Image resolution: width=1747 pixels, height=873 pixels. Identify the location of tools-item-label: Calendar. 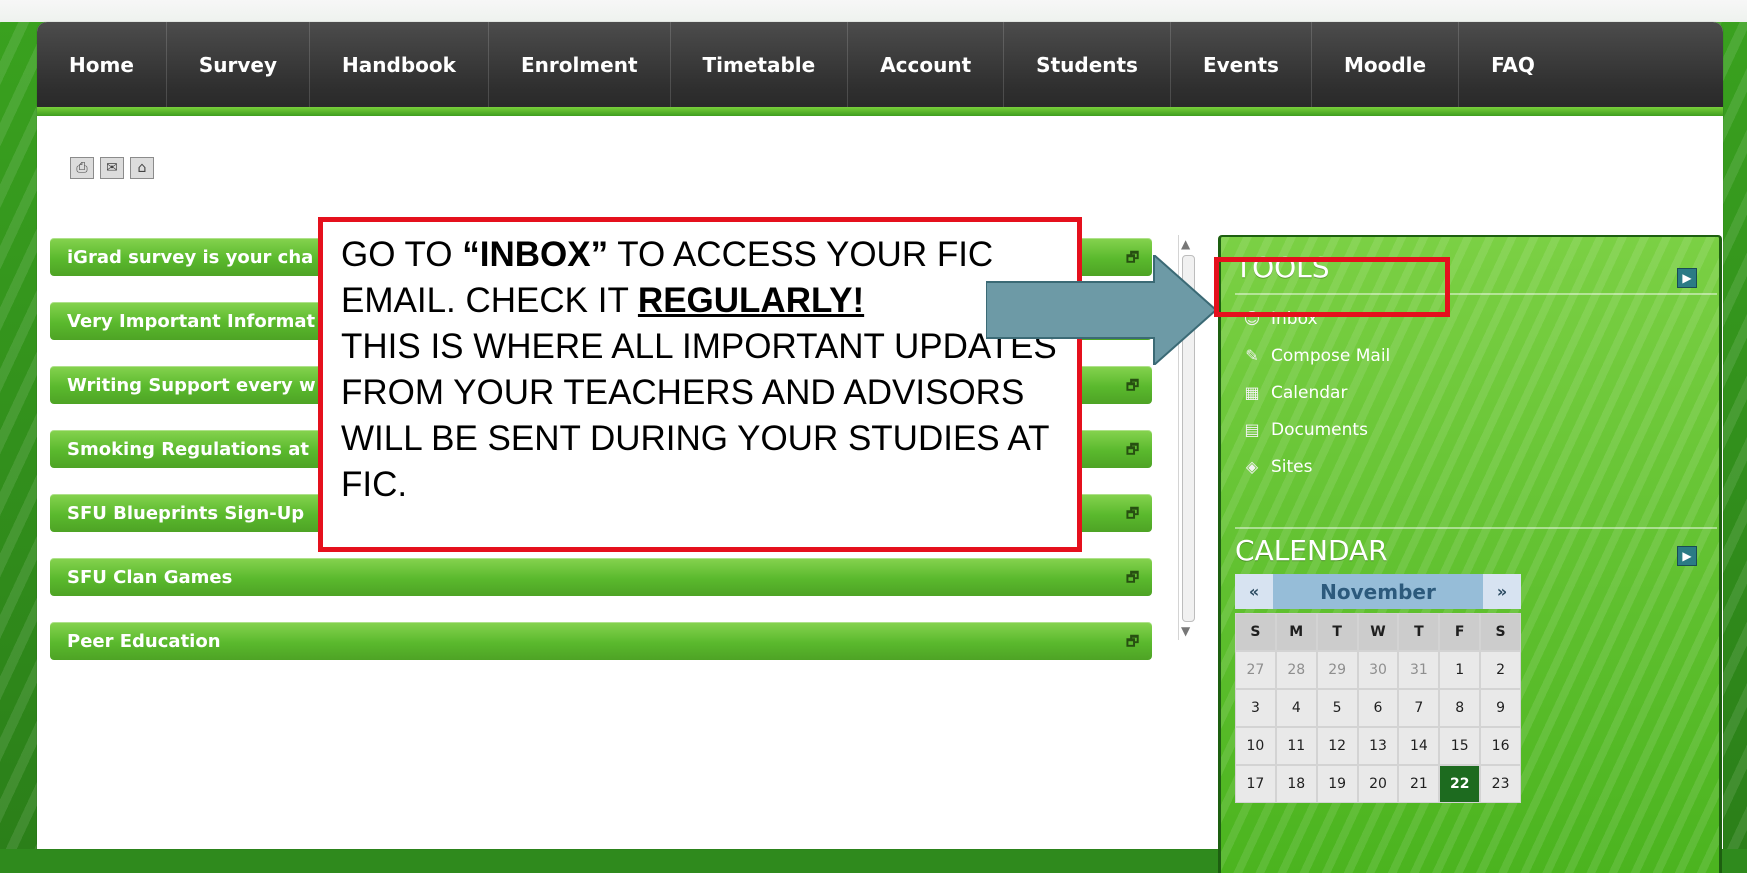
(1309, 392).